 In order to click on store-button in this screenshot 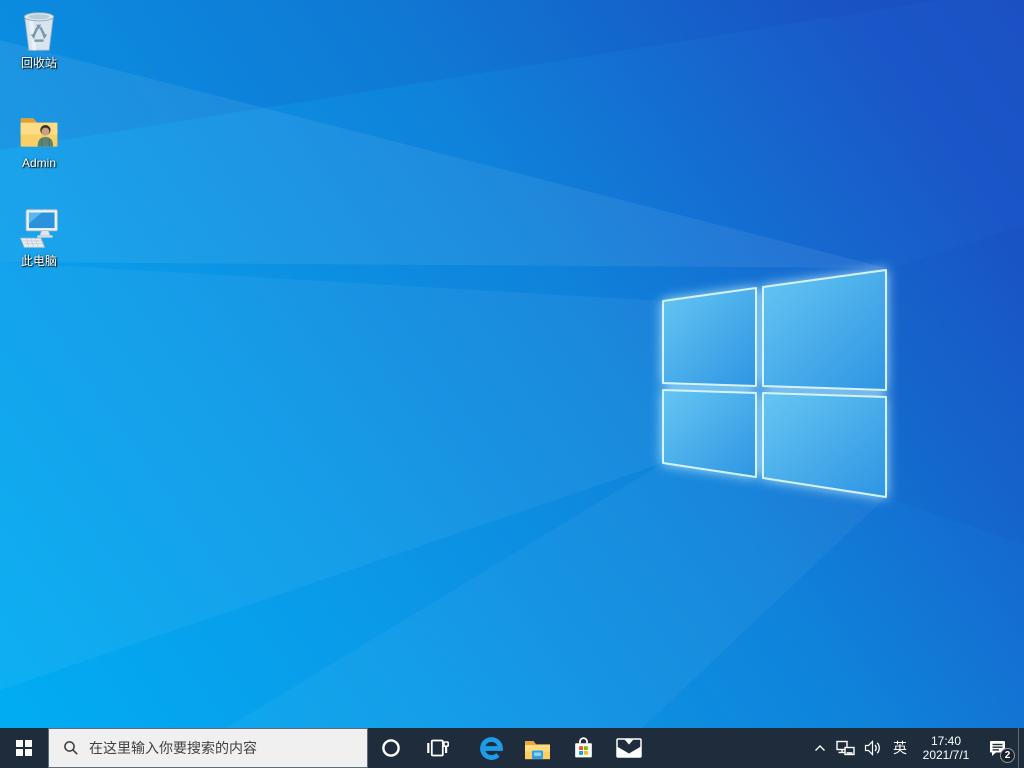, I will do `click(583, 748)`.